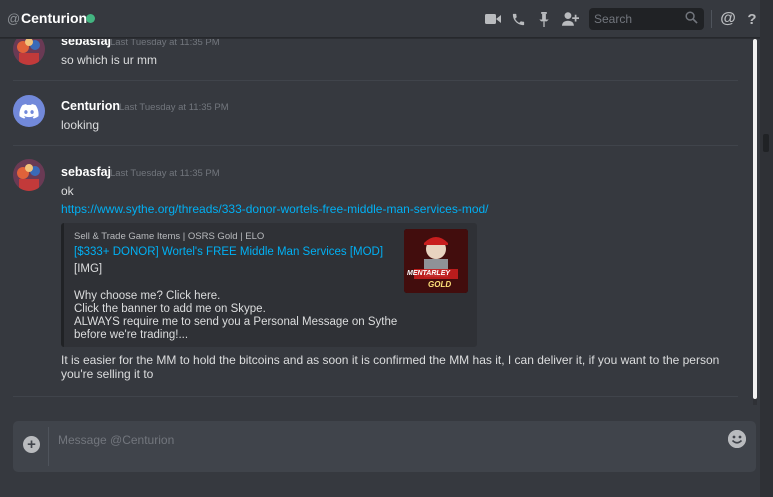 The image size is (773, 497). Describe the element at coordinates (544, 19) in the screenshot. I see `pin-icon` at that location.